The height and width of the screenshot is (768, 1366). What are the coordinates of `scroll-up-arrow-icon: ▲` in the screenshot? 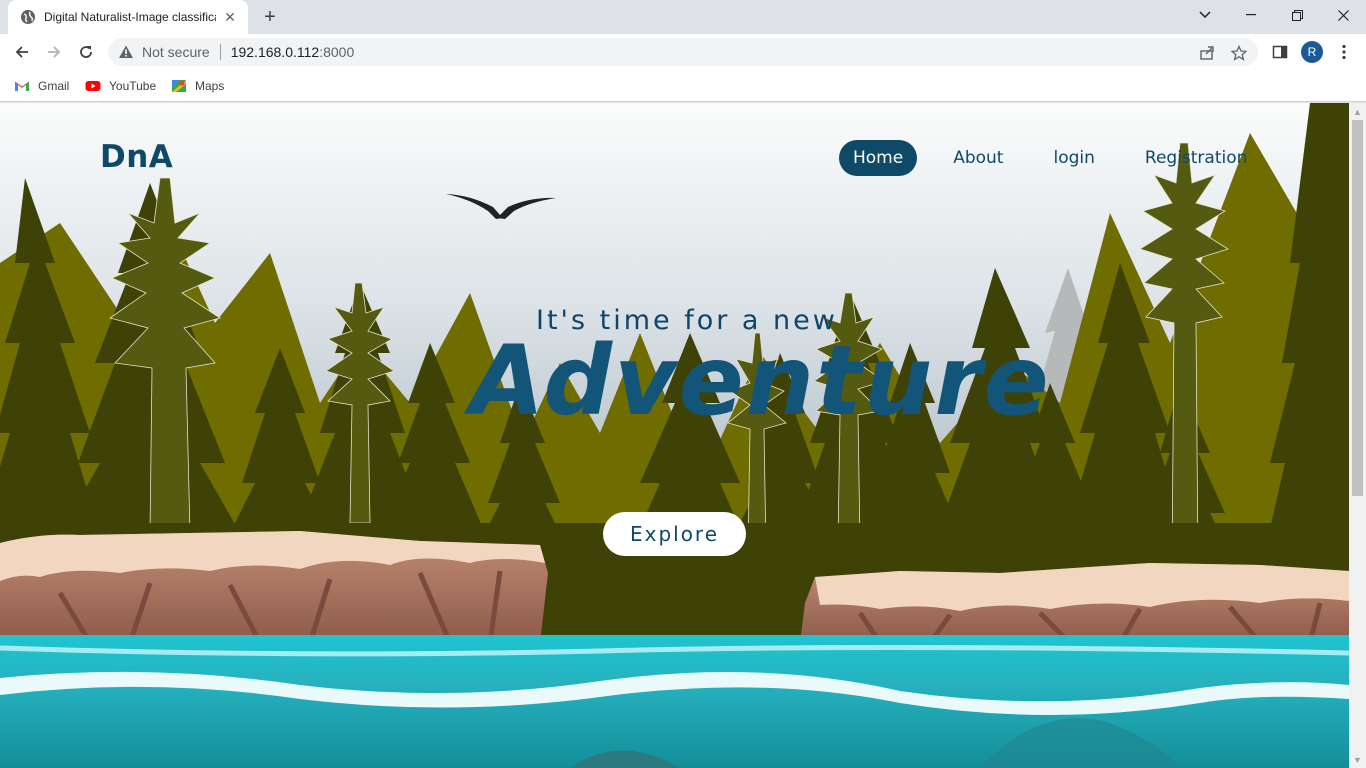 It's located at (1357, 111).